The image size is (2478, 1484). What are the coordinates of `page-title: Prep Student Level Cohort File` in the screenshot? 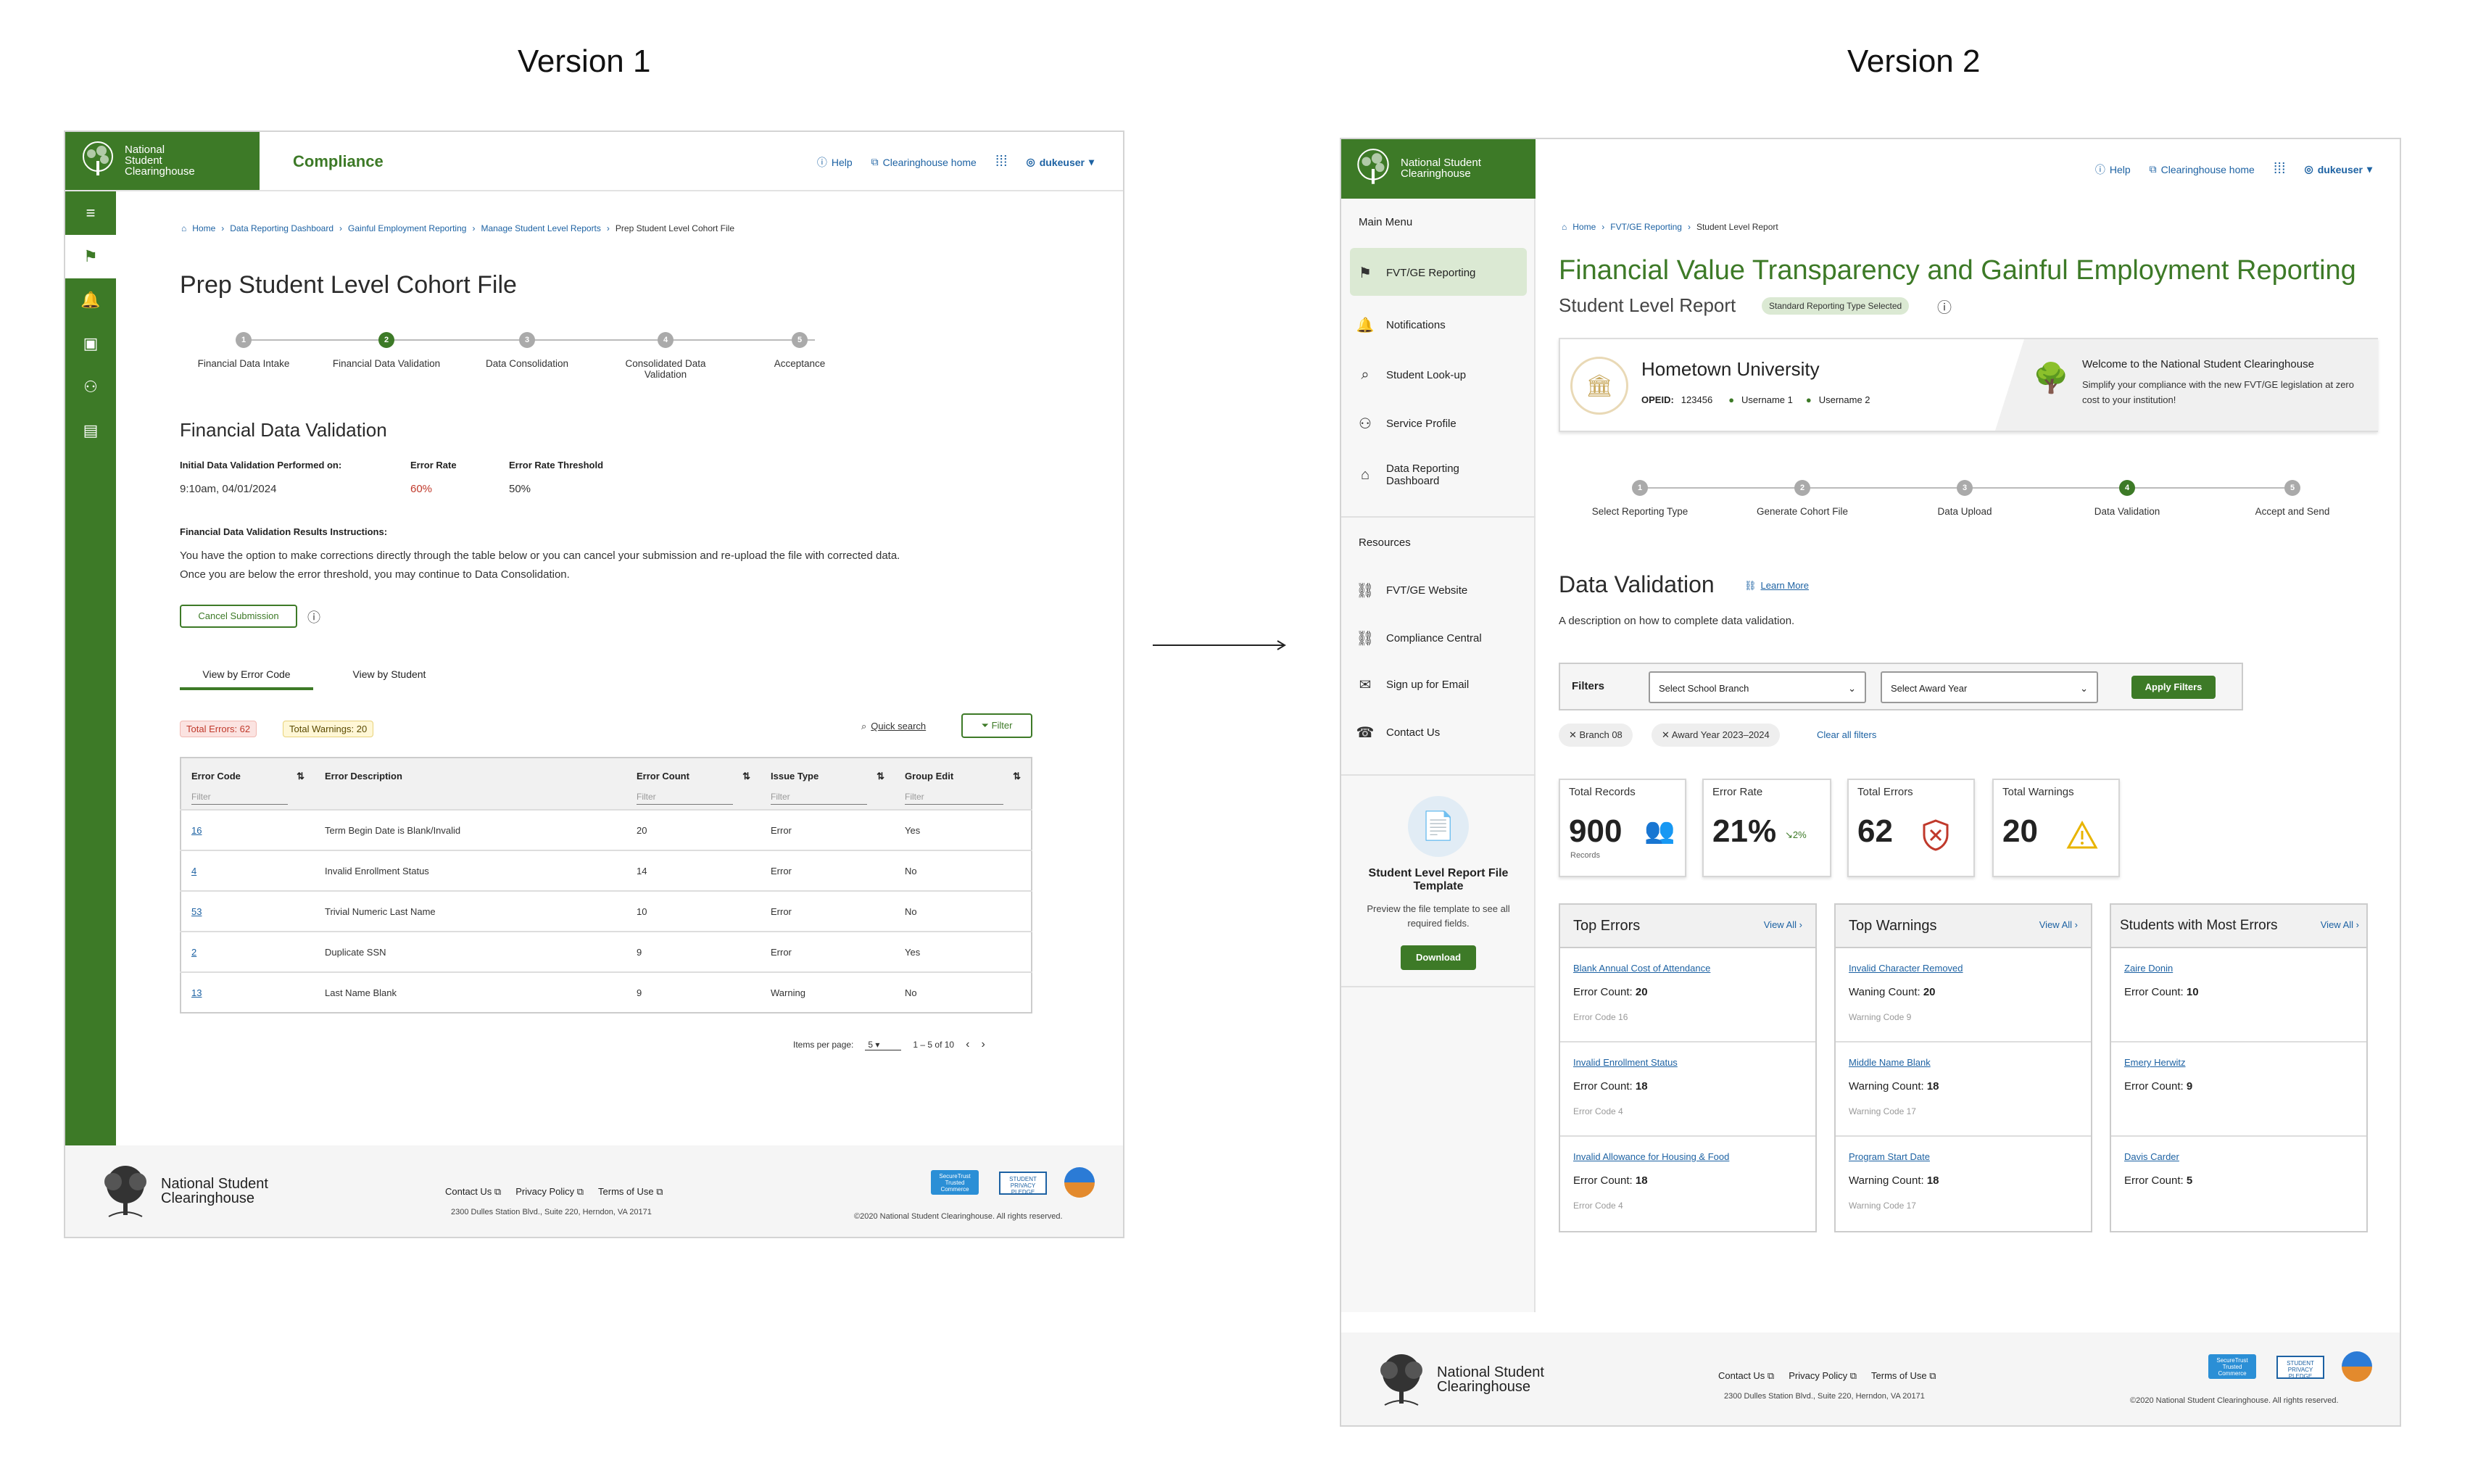 It's located at (348, 285).